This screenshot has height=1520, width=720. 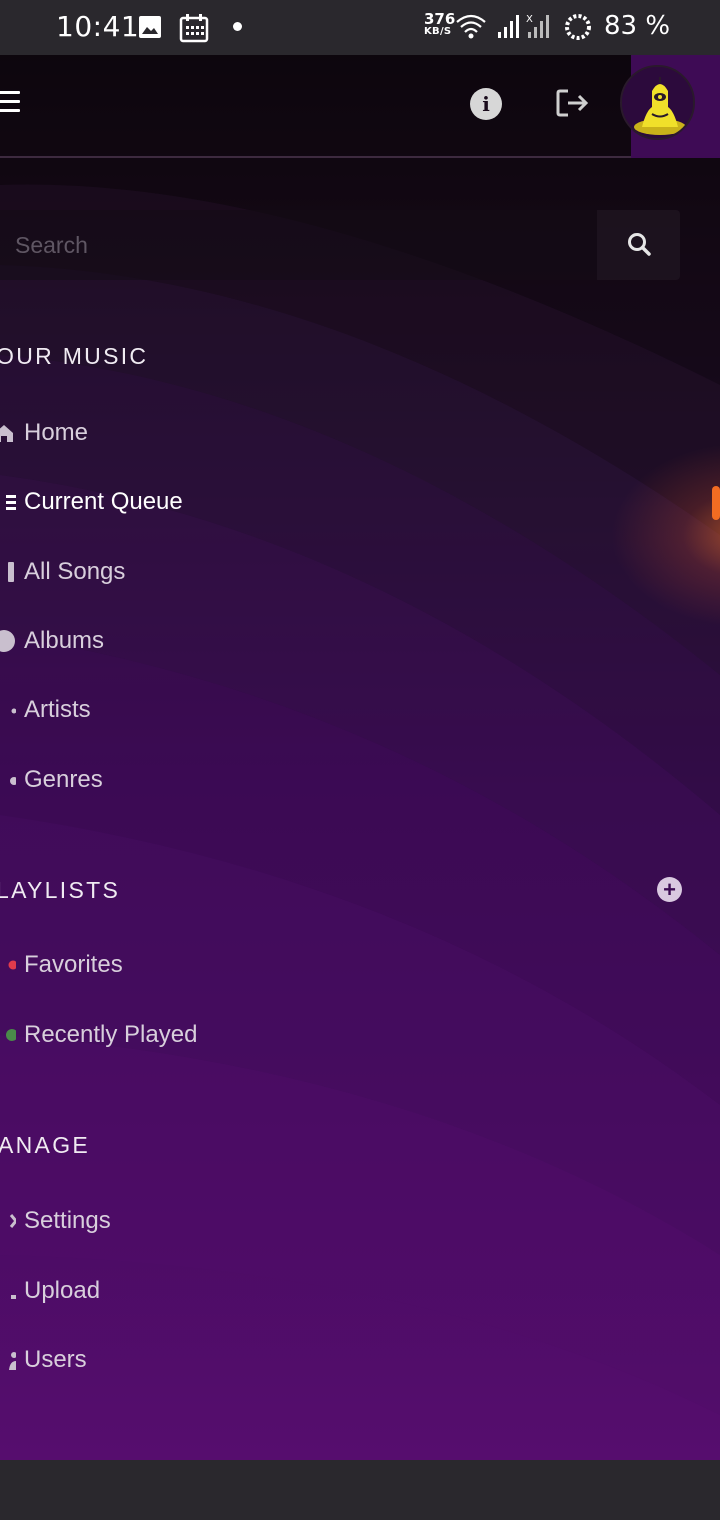 What do you see at coordinates (471, 26) in the screenshot?
I see `wifi-icon` at bounding box center [471, 26].